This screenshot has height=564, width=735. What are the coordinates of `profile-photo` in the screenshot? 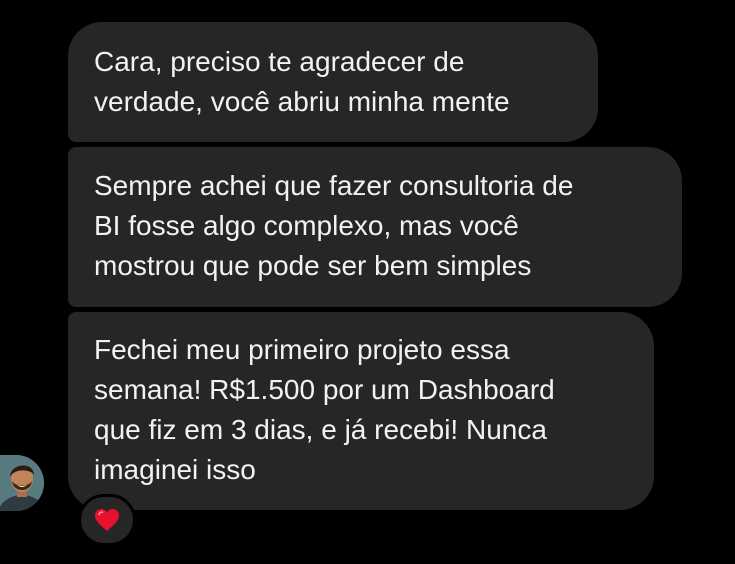 It's located at (22, 483).